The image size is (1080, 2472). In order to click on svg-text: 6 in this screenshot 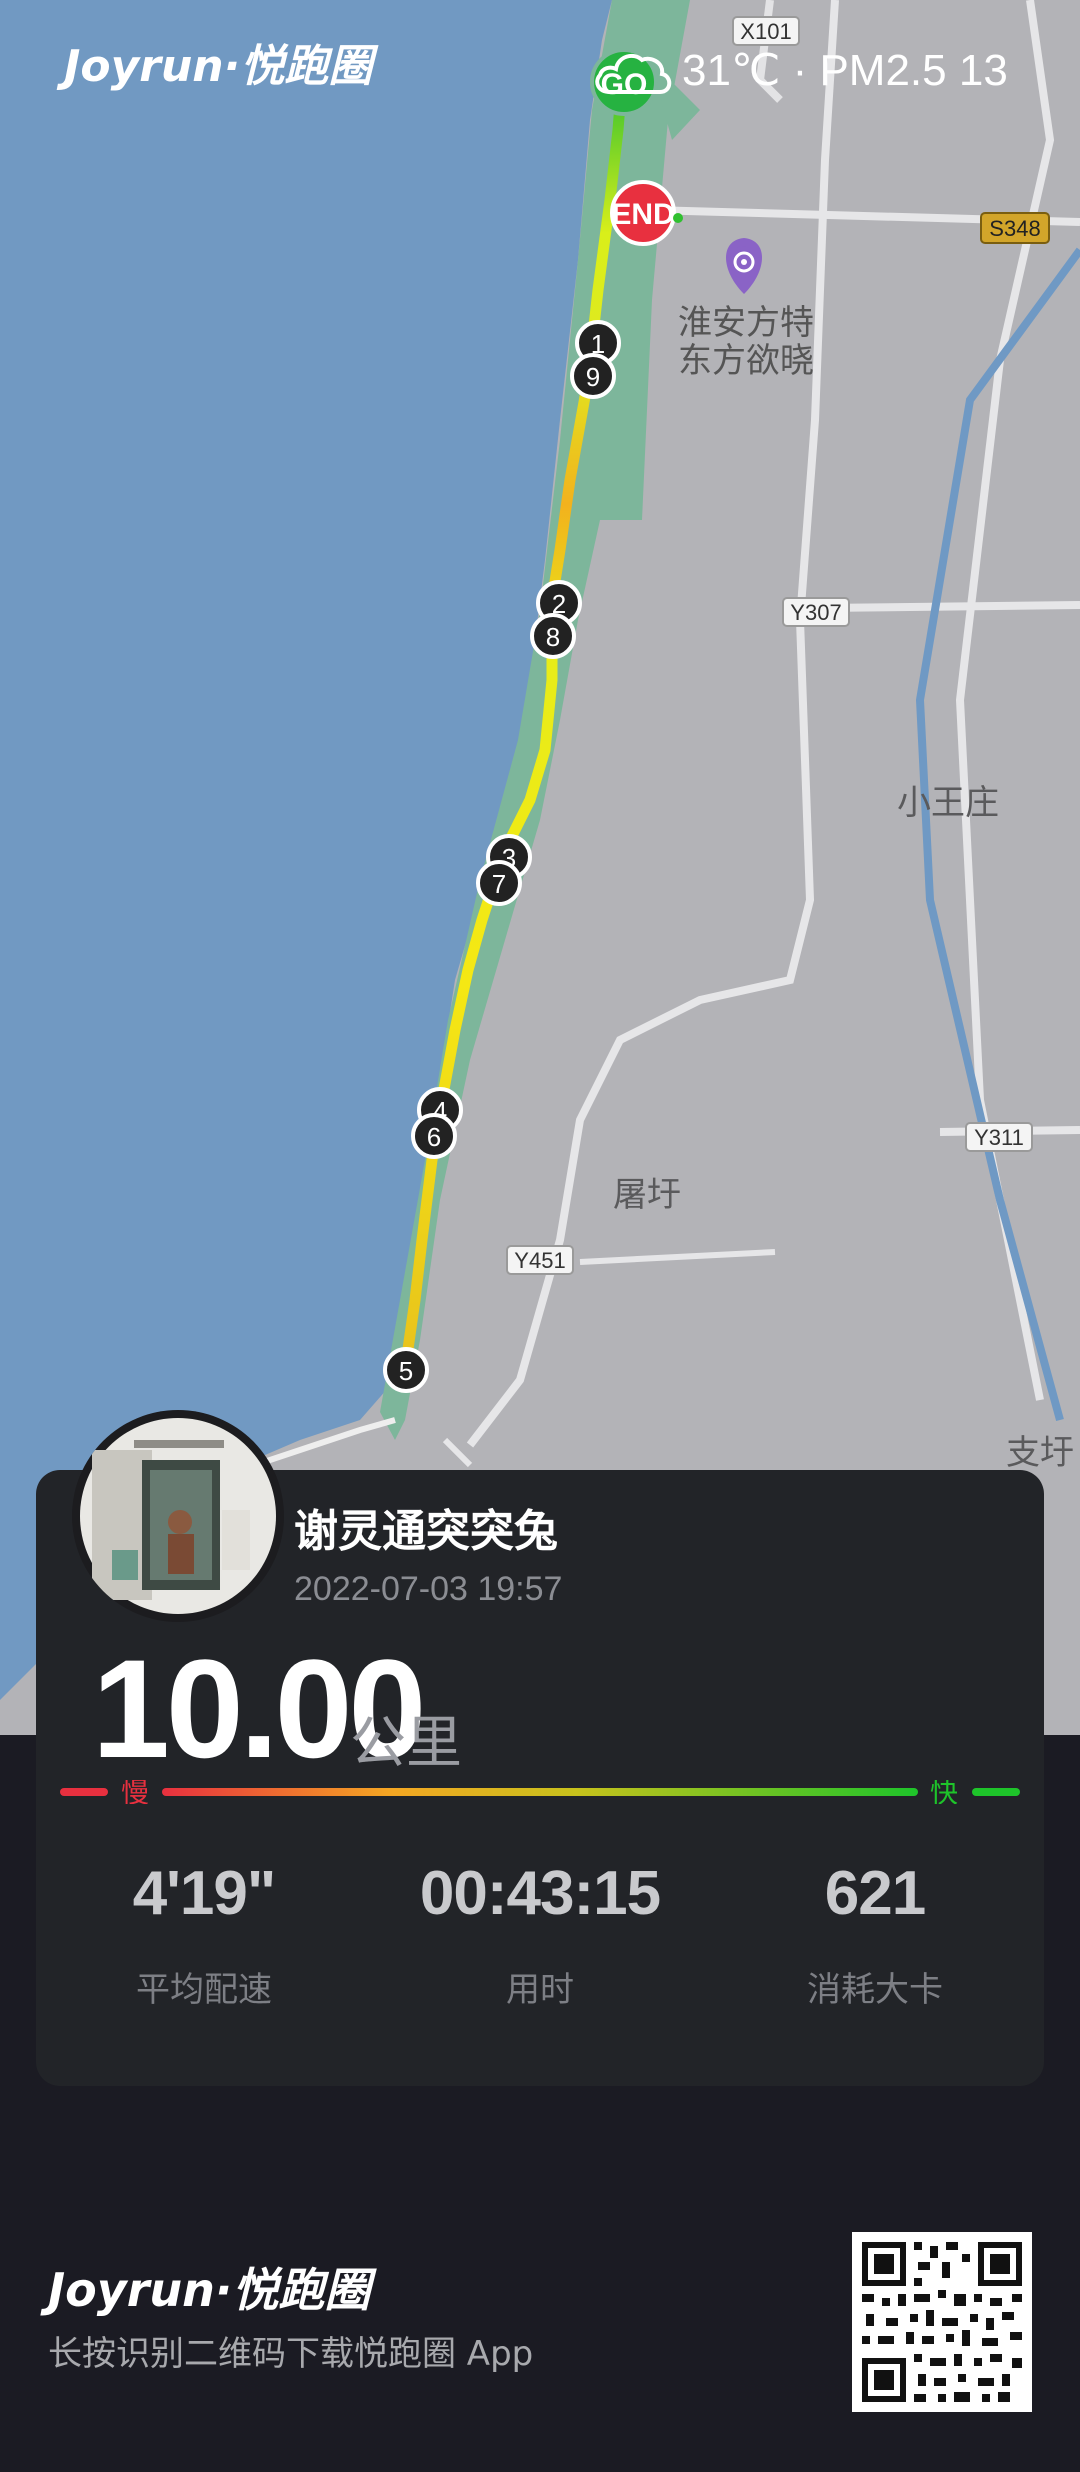, I will do `click(434, 1137)`.